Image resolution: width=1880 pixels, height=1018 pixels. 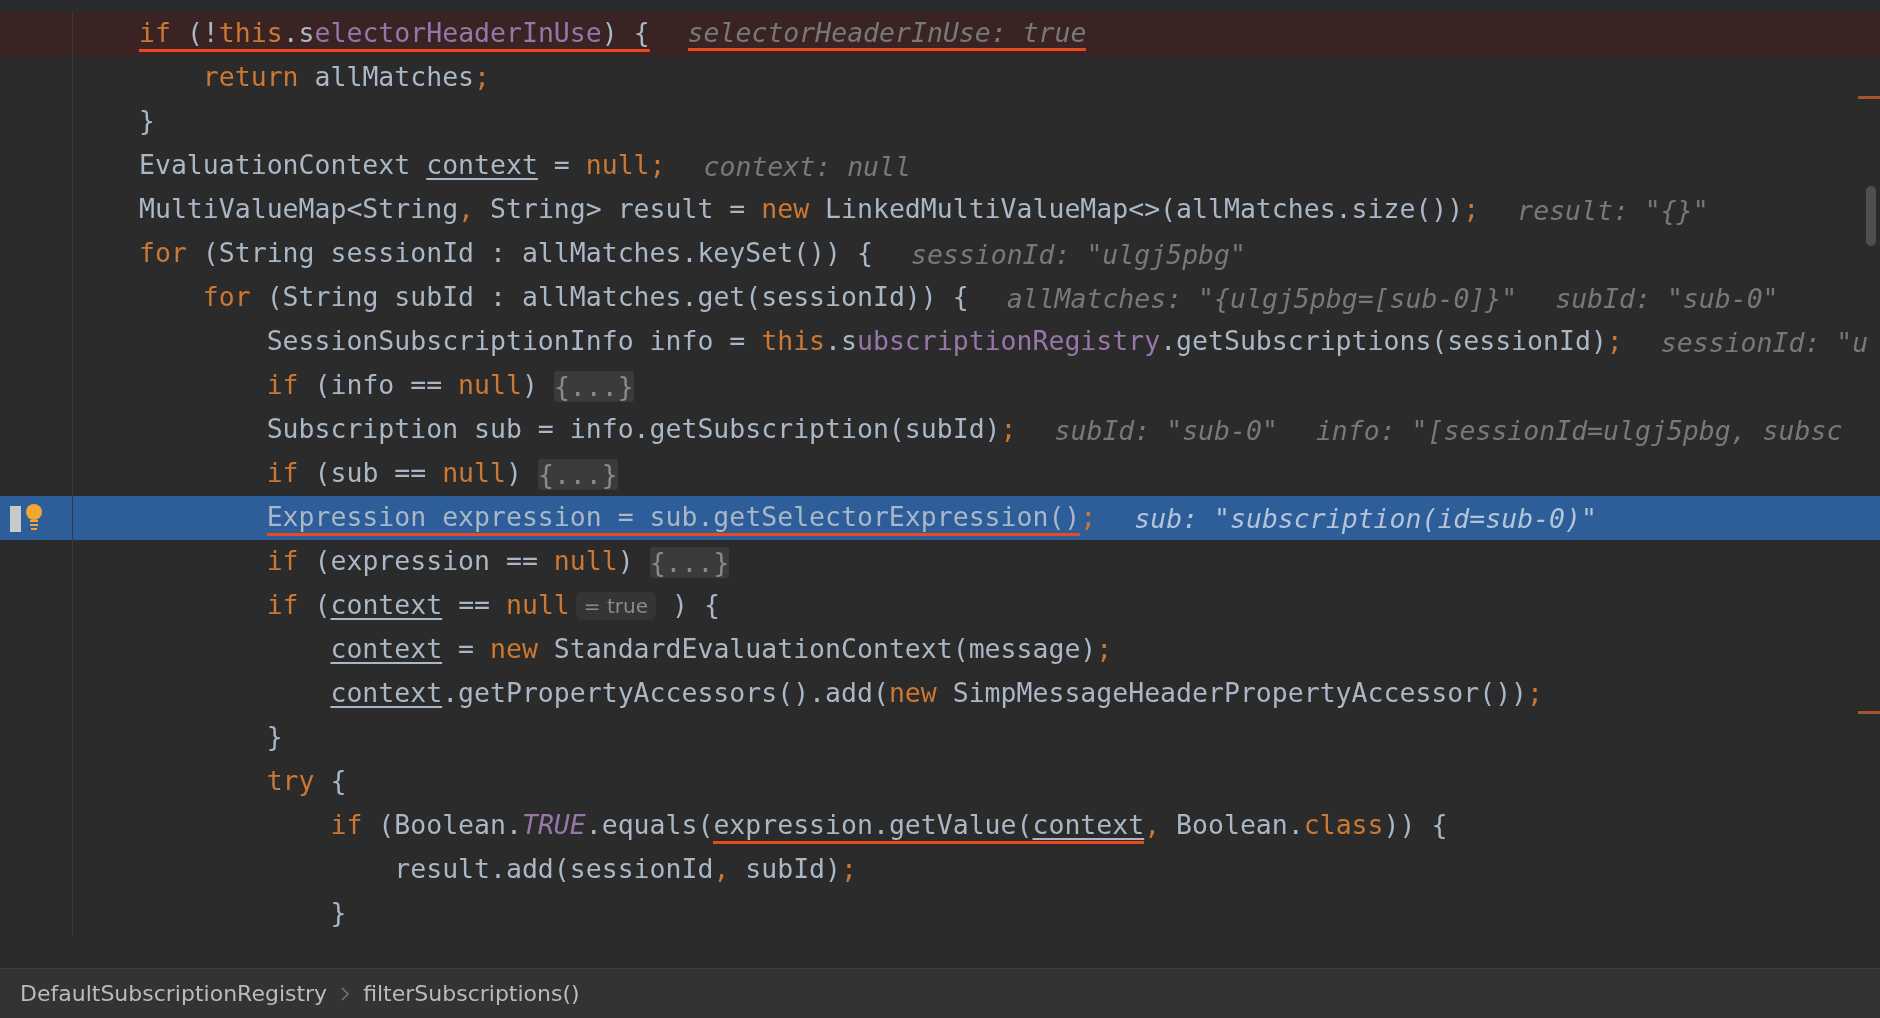 What do you see at coordinates (944, 341) in the screenshot?
I see `code-line: SessionSubscriptionInfo info = this.subscriptionRegistry.getSubscriptions(sessionId);` at bounding box center [944, 341].